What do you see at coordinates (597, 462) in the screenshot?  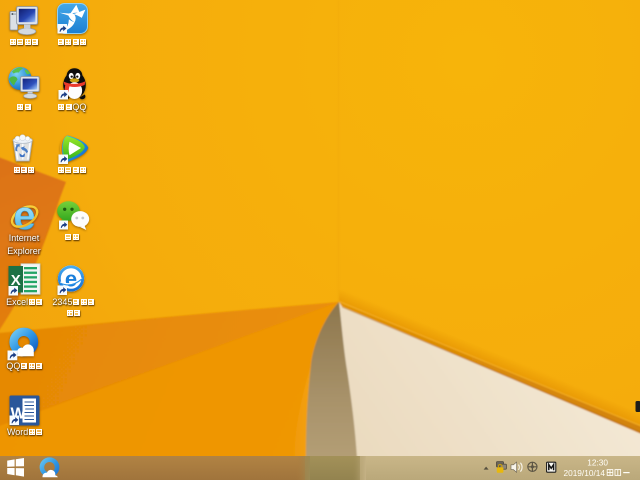 I see `svg-text: 12:30` at bounding box center [597, 462].